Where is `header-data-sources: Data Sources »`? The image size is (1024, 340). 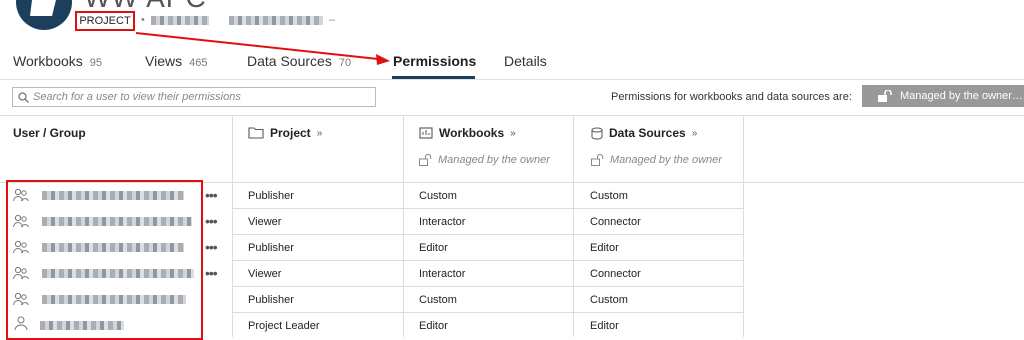 header-data-sources: Data Sources » is located at coordinates (644, 133).